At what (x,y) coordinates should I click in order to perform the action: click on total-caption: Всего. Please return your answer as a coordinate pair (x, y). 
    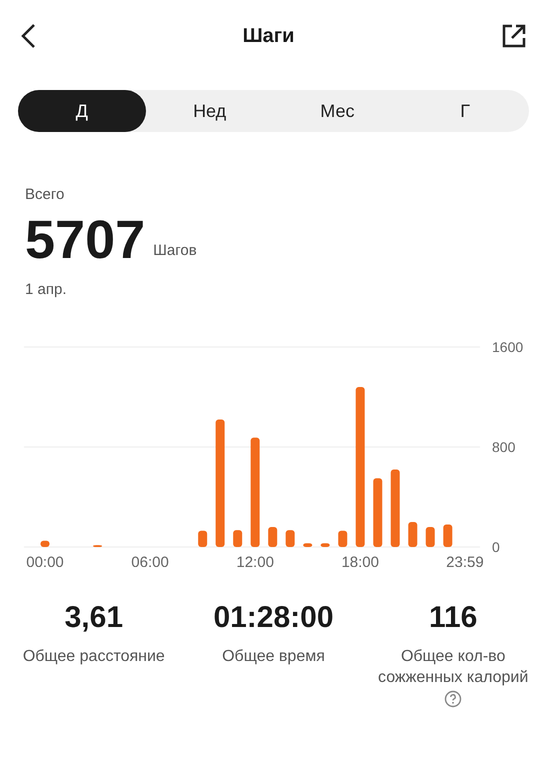
    Looking at the image, I should click on (45, 195).